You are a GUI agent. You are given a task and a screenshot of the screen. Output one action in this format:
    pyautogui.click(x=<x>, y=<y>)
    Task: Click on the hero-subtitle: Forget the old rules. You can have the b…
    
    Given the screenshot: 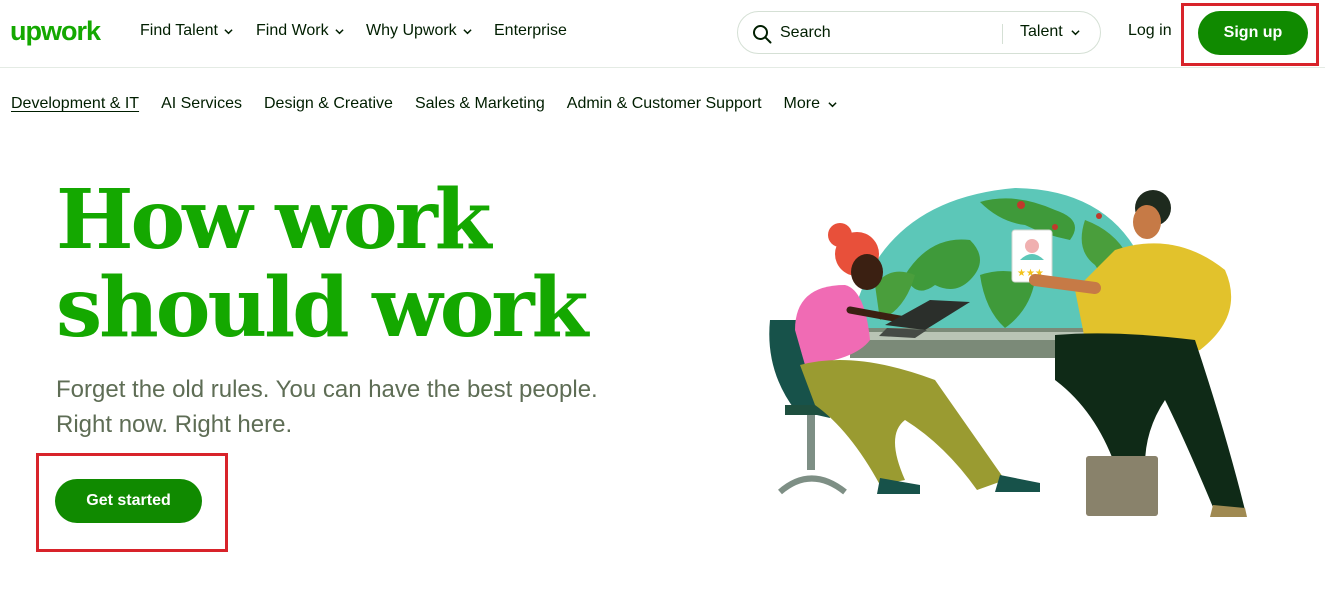 What is the action you would take?
    pyautogui.click(x=327, y=407)
    